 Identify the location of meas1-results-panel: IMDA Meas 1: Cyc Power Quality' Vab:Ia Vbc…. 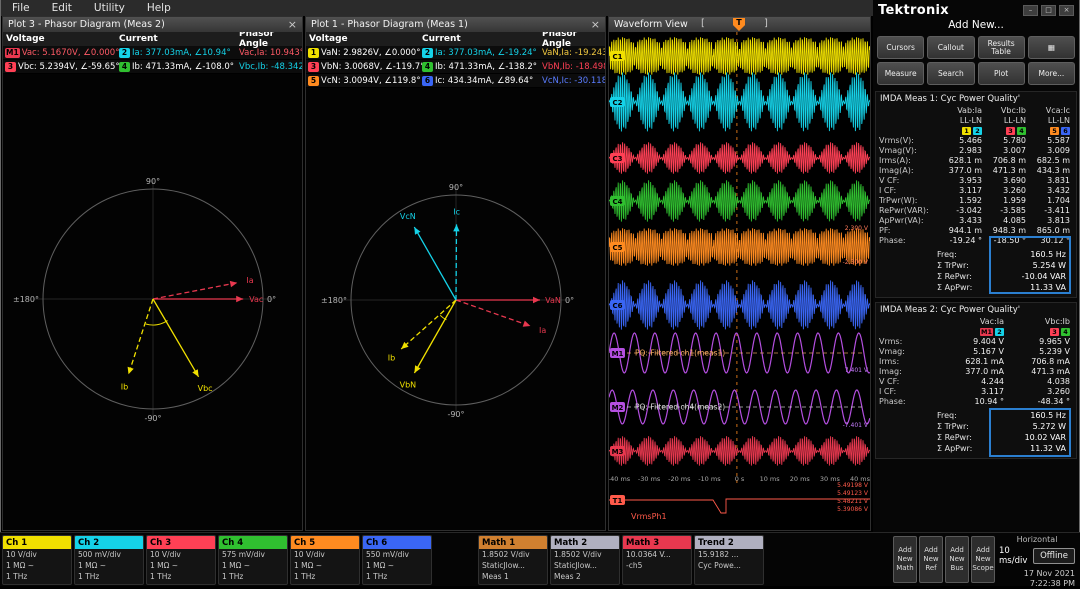
(976, 194).